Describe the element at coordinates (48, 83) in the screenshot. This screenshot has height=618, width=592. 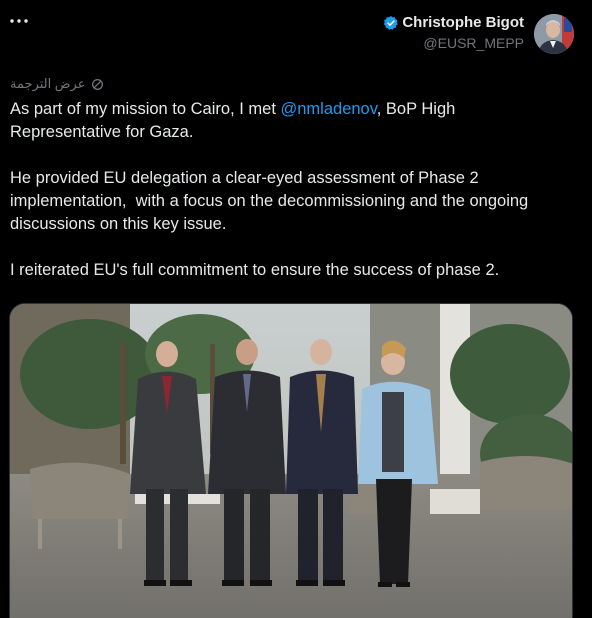
I see `show-translation-label: عرض الترجمة` at that location.